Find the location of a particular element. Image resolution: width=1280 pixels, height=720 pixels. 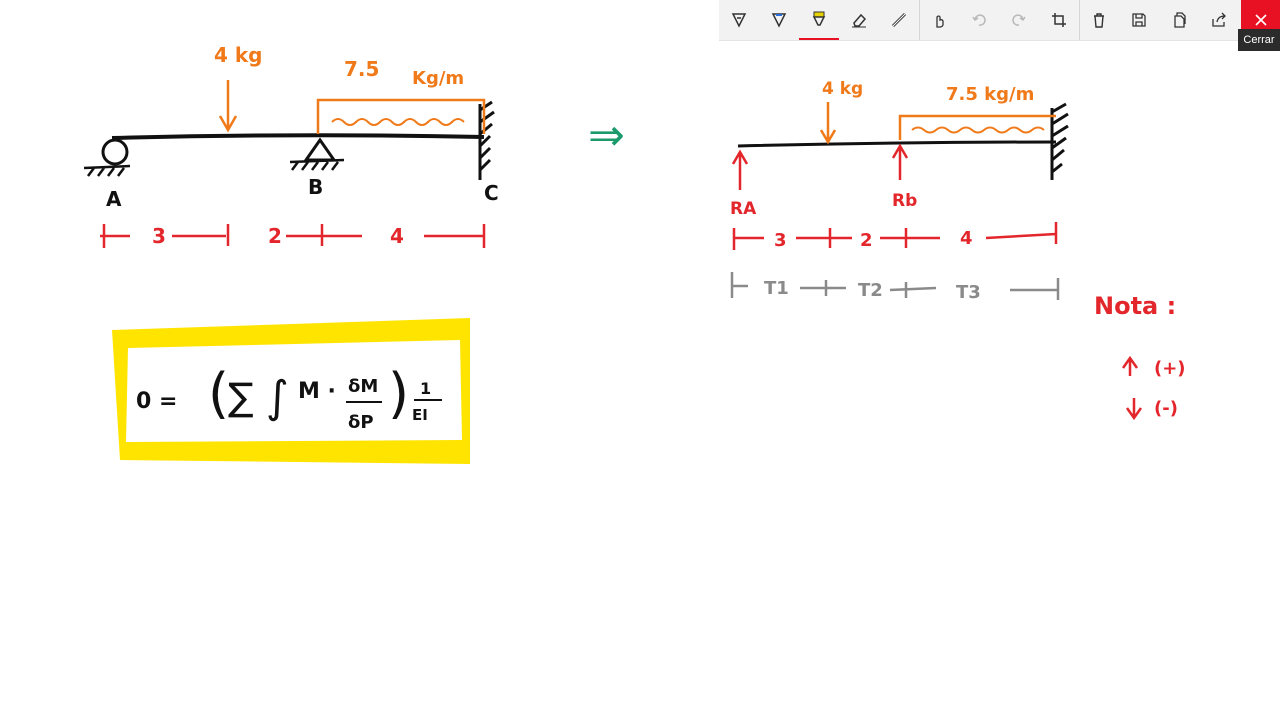

share-icon is located at coordinates (1219, 19).